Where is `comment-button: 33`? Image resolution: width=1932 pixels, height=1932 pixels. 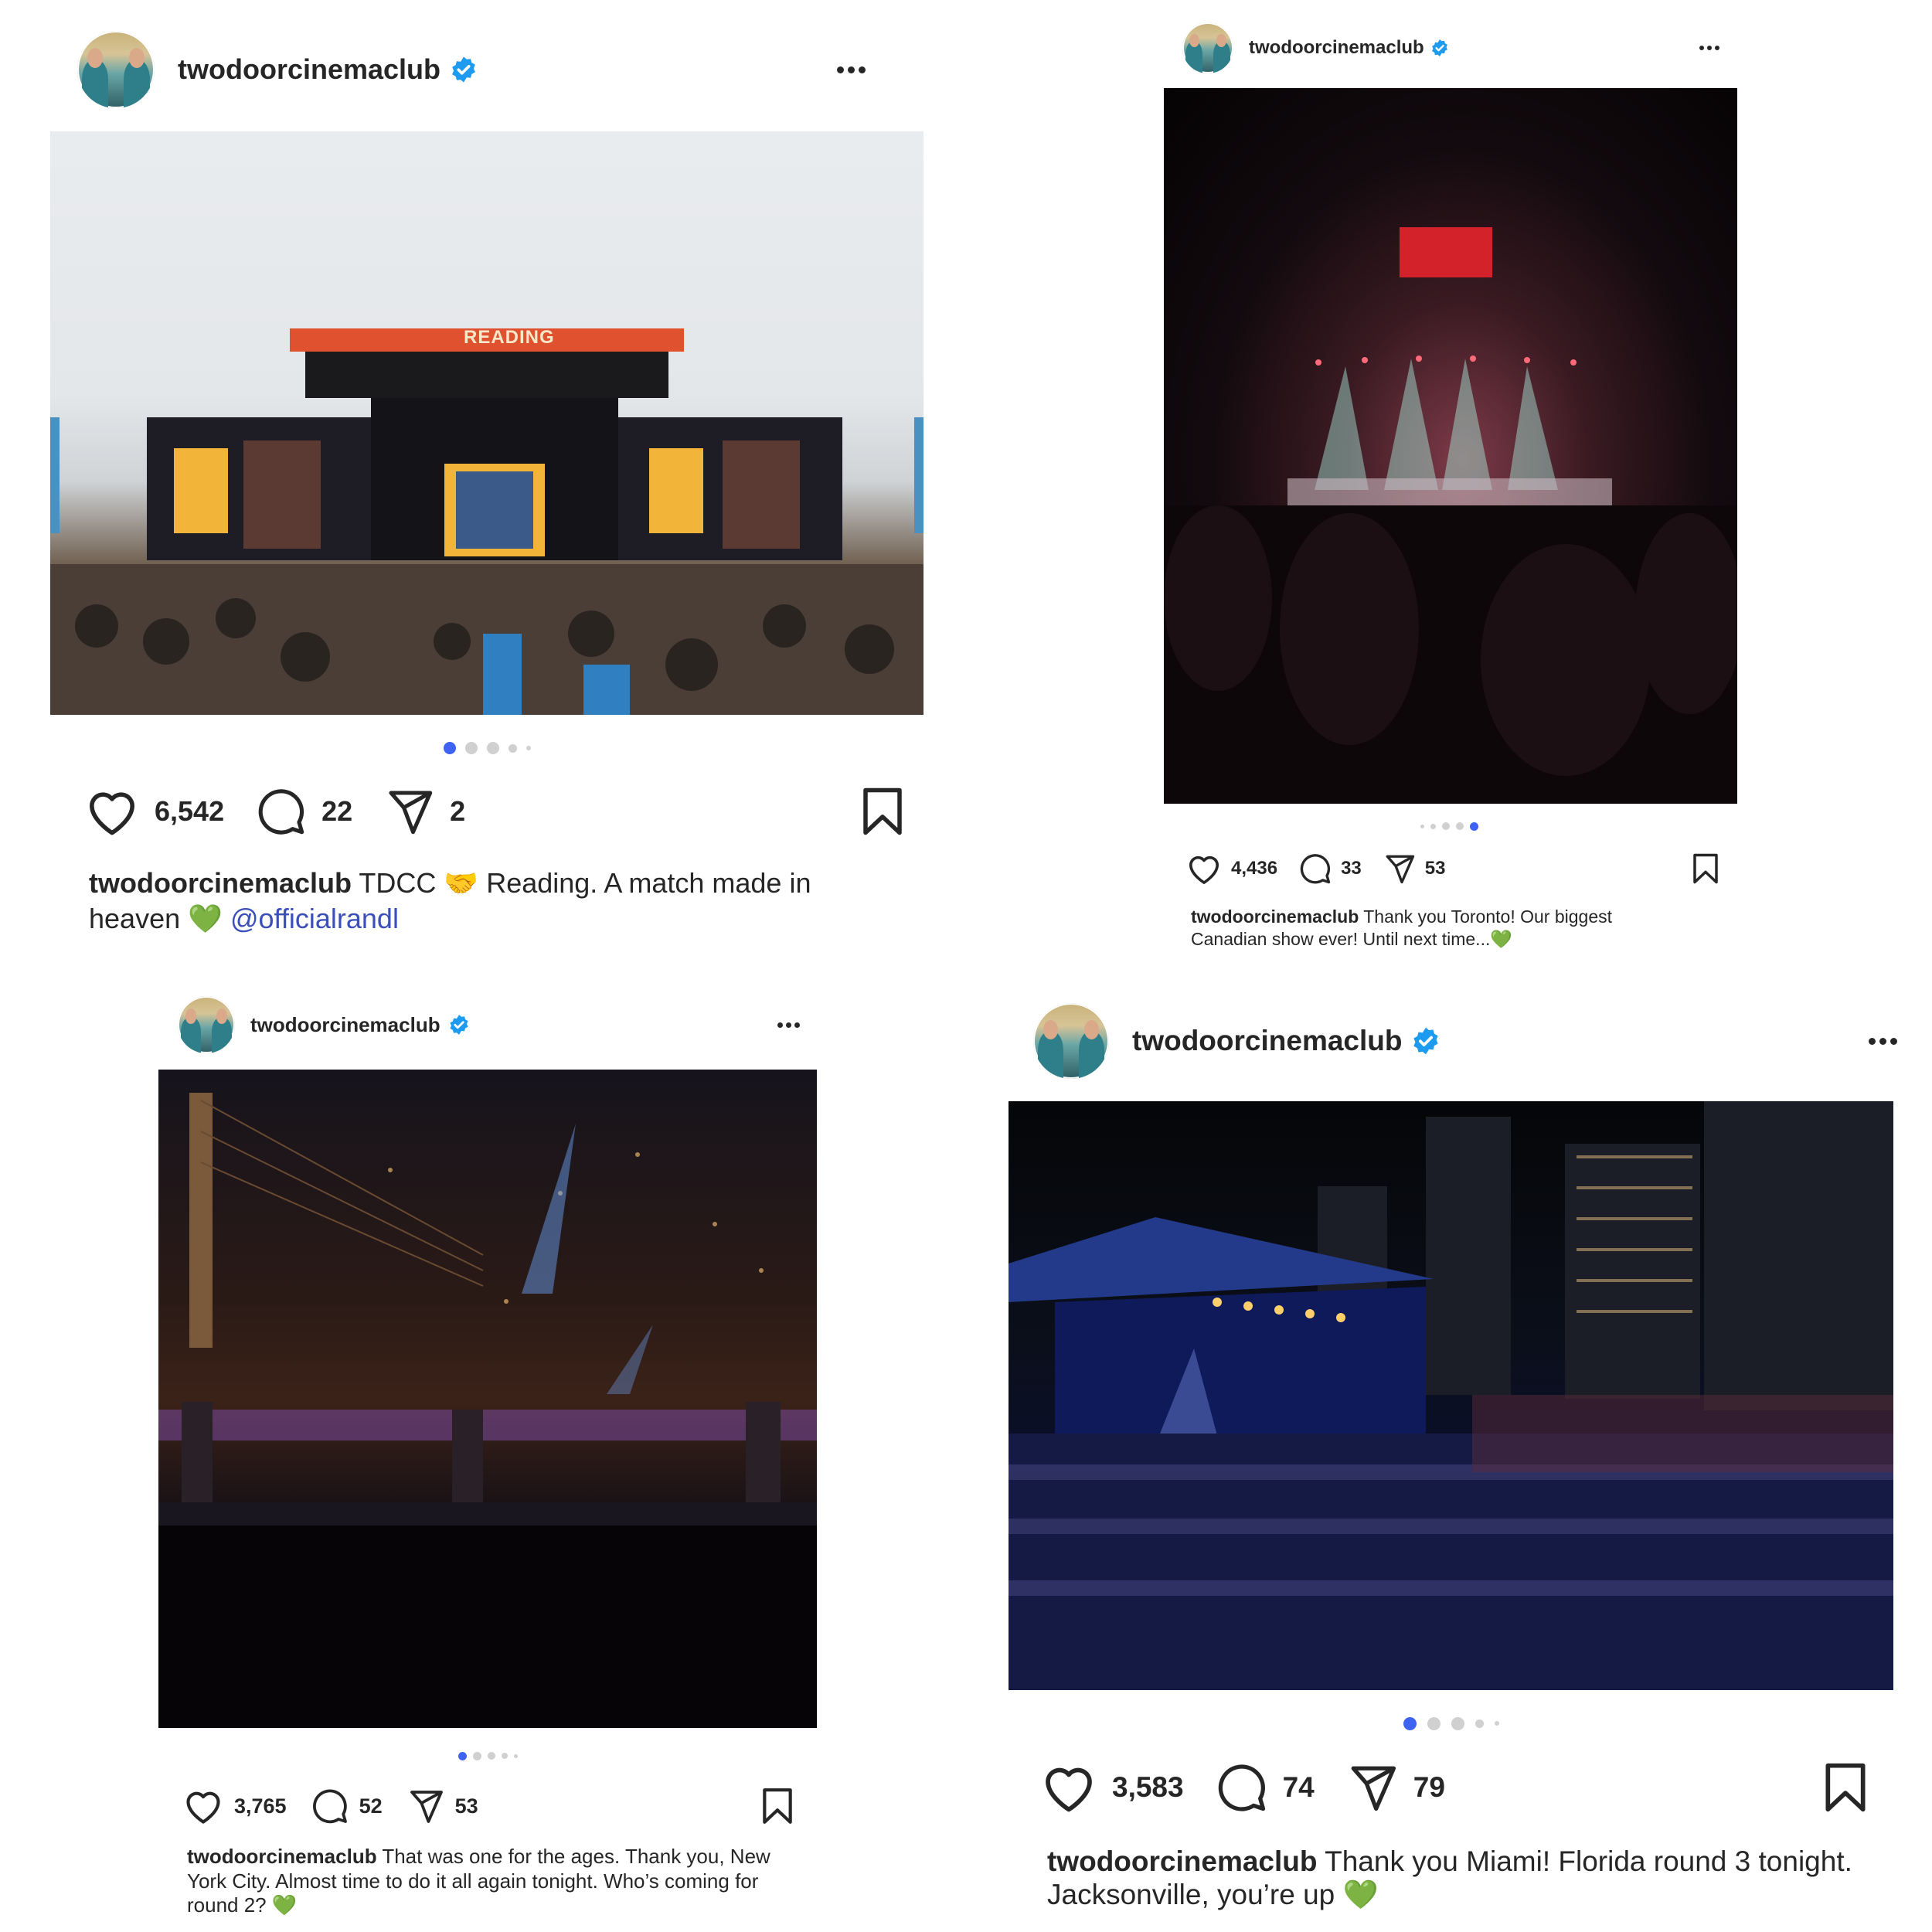
comment-button: 33 is located at coordinates (1331, 869).